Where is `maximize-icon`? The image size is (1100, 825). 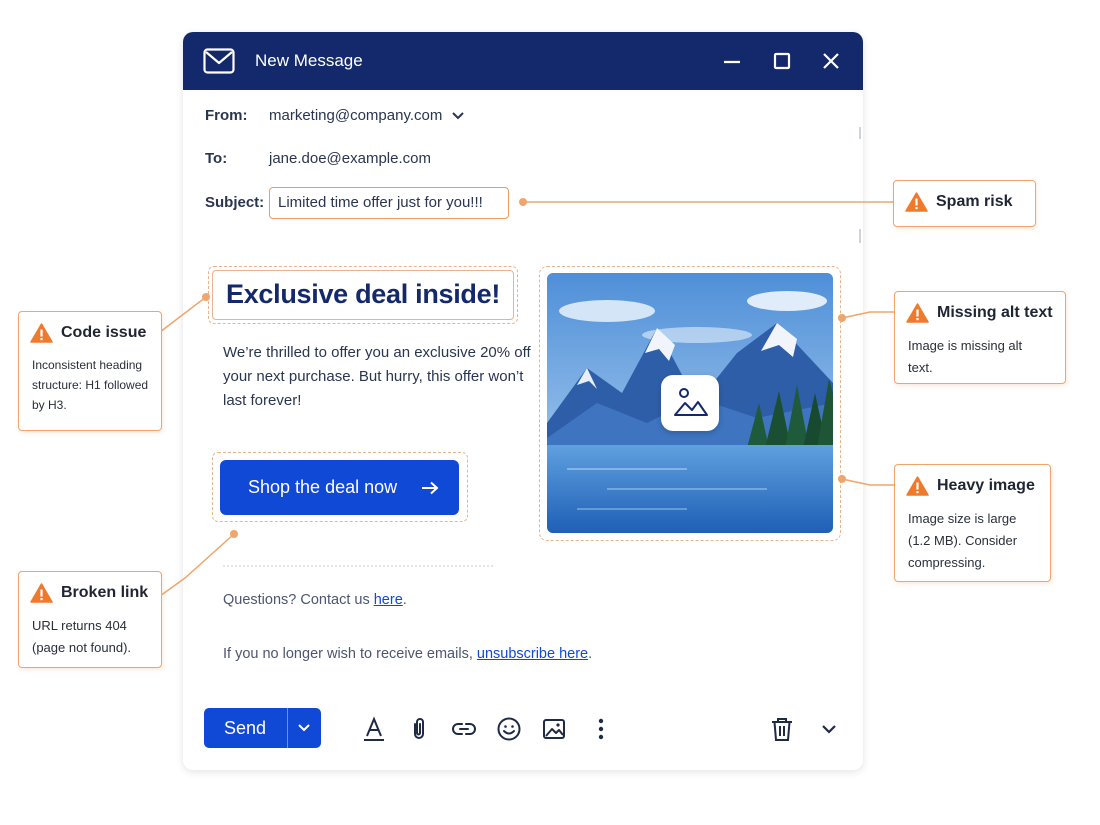 maximize-icon is located at coordinates (782, 61).